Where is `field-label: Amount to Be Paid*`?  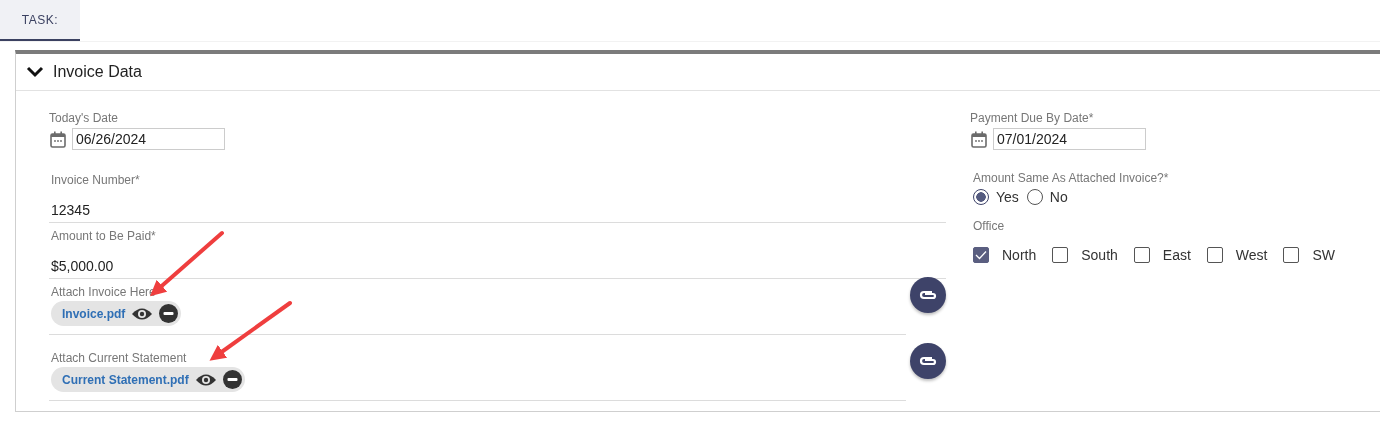
field-label: Amount to Be Paid* is located at coordinates (104, 236).